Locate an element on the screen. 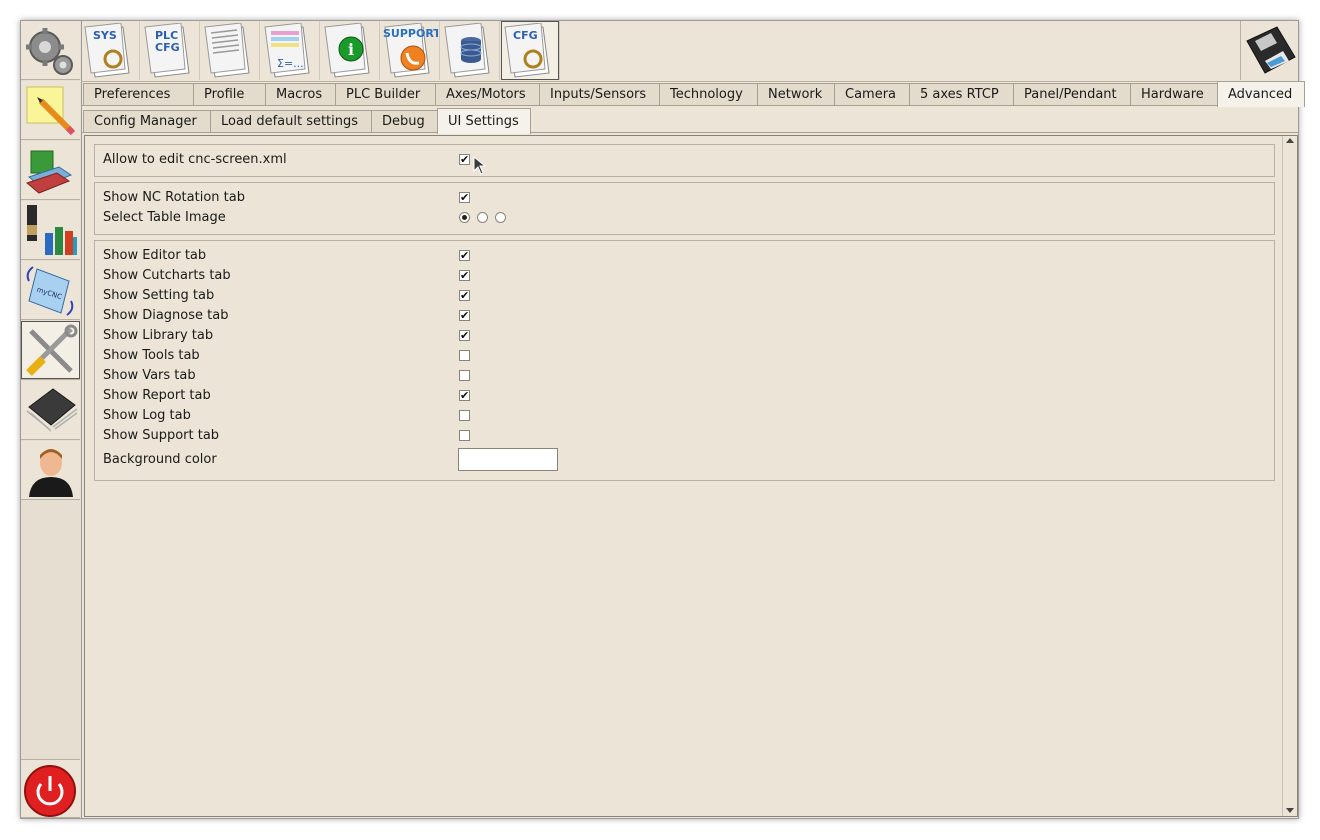 This screenshot has width=1320, height=840. floppy-disk-icon is located at coordinates (1271, 50).